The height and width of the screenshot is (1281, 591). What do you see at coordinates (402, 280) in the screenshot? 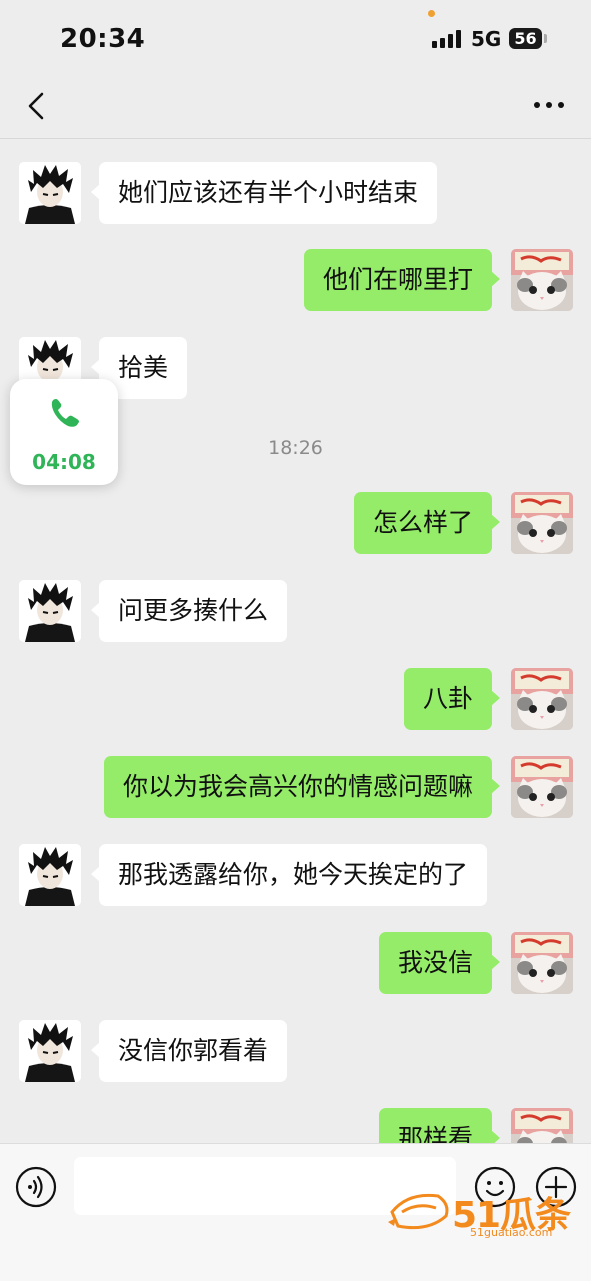
I see `message-outgoing: 他们在哪里打` at bounding box center [402, 280].